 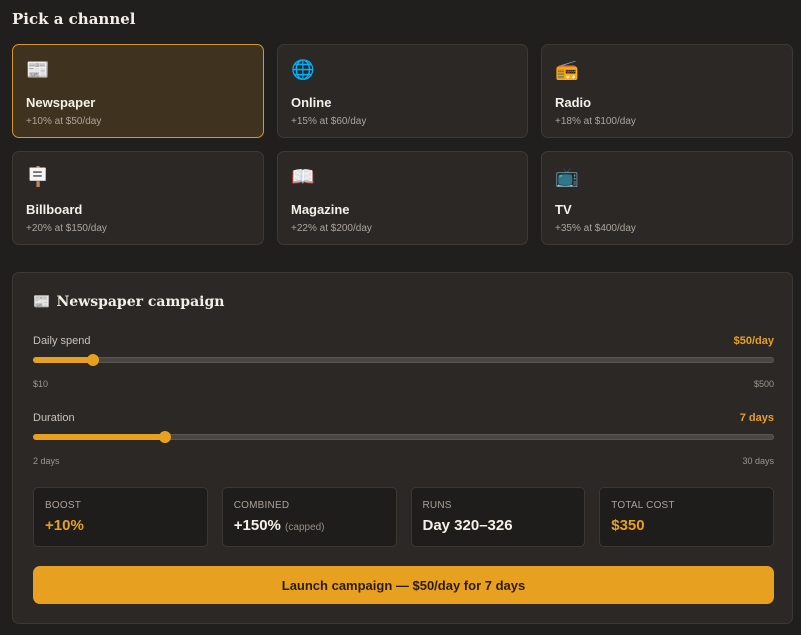 What do you see at coordinates (403, 437) in the screenshot?
I see `duration-slider` at bounding box center [403, 437].